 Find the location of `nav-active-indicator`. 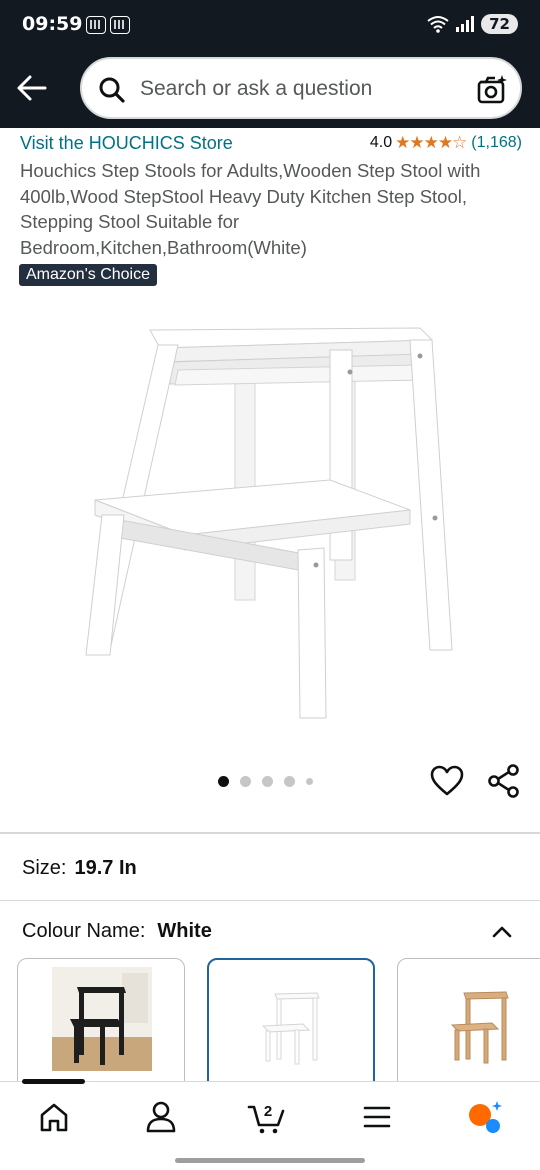

nav-active-indicator is located at coordinates (53, 1081).